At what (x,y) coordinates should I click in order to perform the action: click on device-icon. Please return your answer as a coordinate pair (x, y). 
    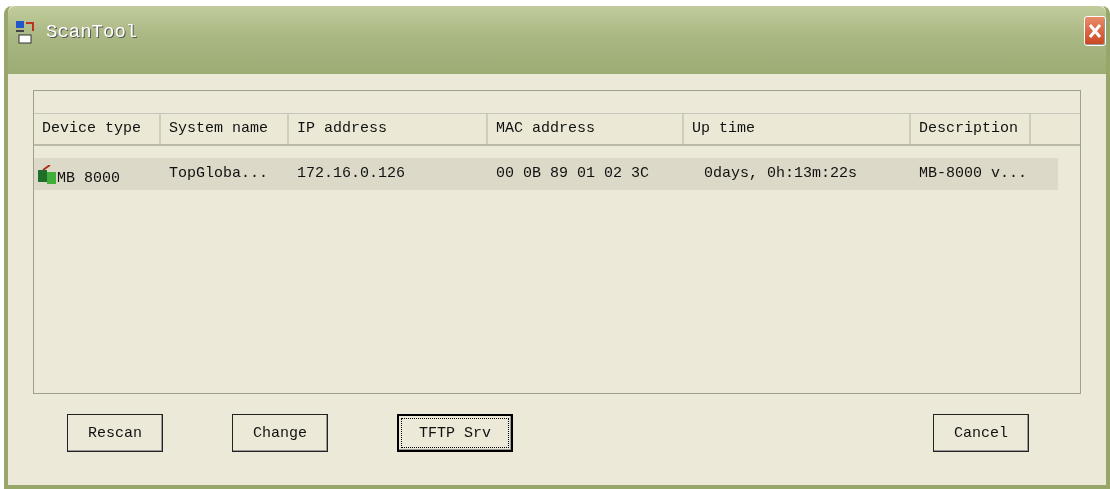
    Looking at the image, I should click on (47, 175).